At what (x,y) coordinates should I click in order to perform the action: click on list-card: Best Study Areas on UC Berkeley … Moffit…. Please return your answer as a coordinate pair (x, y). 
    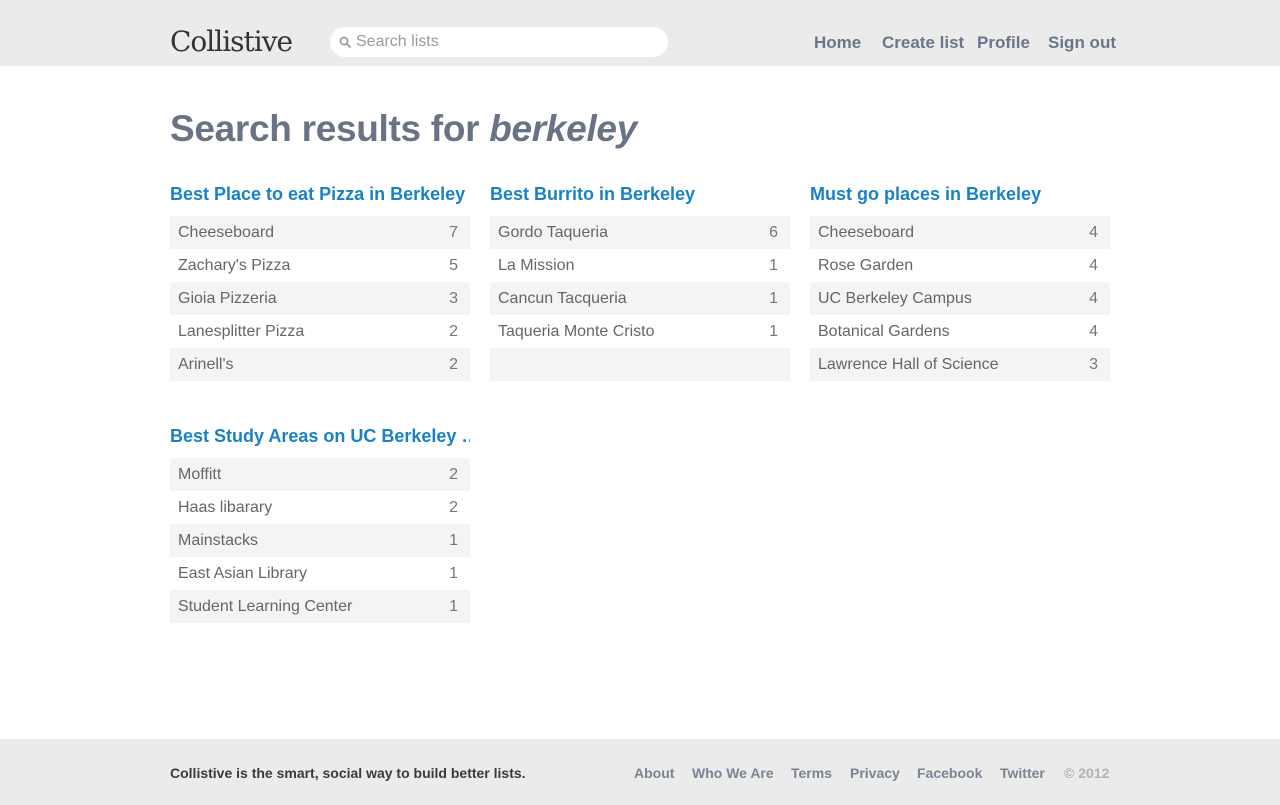
    Looking at the image, I should click on (320, 523).